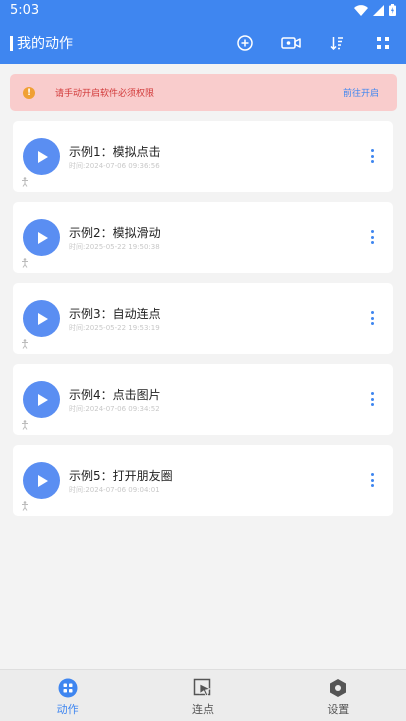 This screenshot has height=721, width=406. What do you see at coordinates (203, 688) in the screenshot?
I see `cursor-icon` at bounding box center [203, 688].